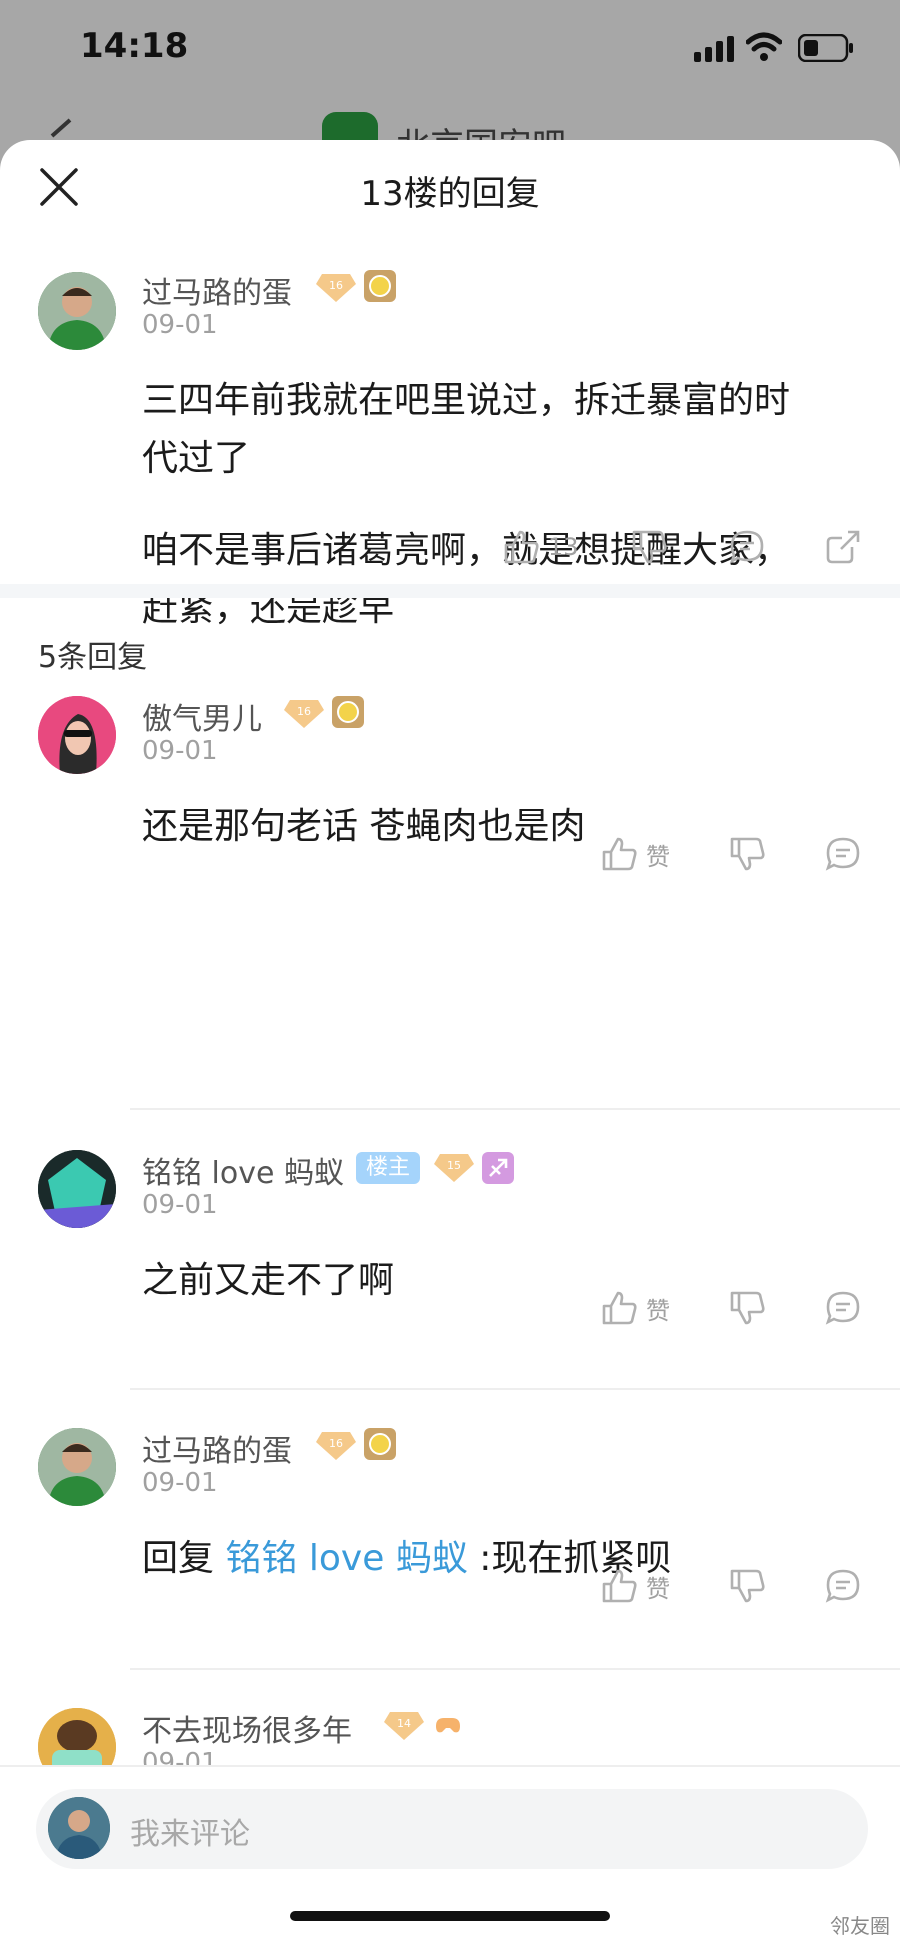 This screenshot has height=1948, width=900. I want to click on sheet-header: 13楼的回复, so click(450, 190).